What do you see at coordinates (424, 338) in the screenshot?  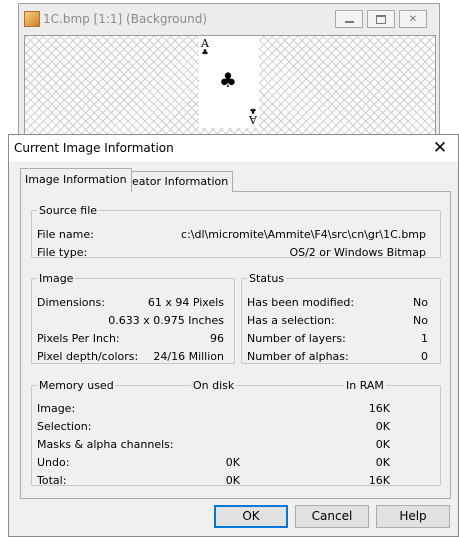 I see `layers-value: 1` at bounding box center [424, 338].